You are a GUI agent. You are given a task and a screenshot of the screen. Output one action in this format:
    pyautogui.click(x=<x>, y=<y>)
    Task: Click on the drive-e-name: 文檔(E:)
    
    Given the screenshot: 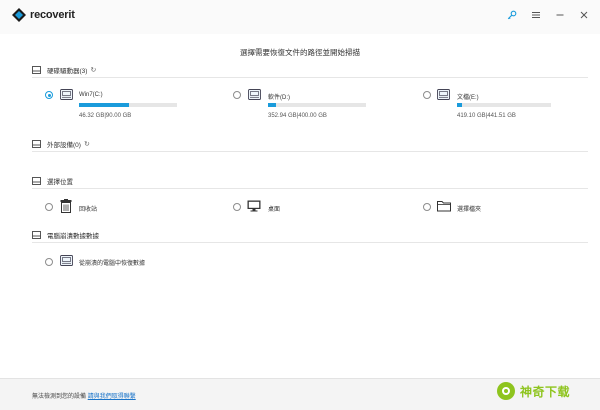 What is the action you would take?
    pyautogui.click(x=468, y=98)
    